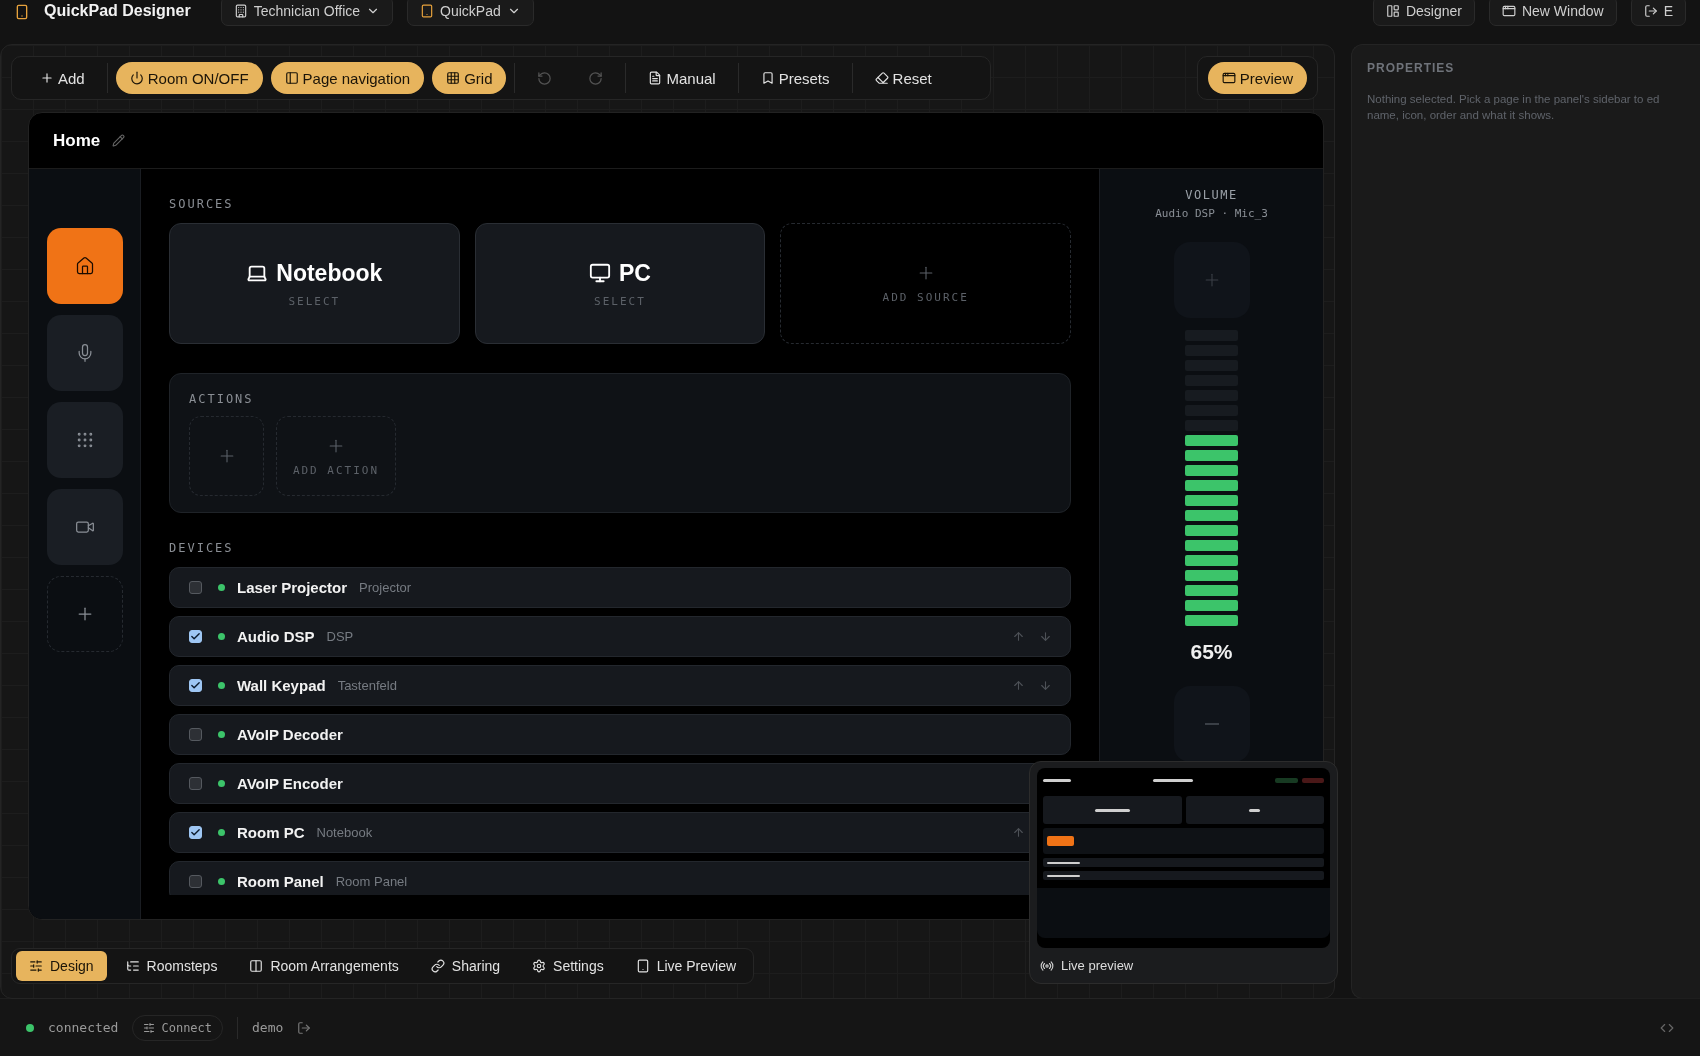  I want to click on device-row: AVoIP Decoder, so click(620, 734).